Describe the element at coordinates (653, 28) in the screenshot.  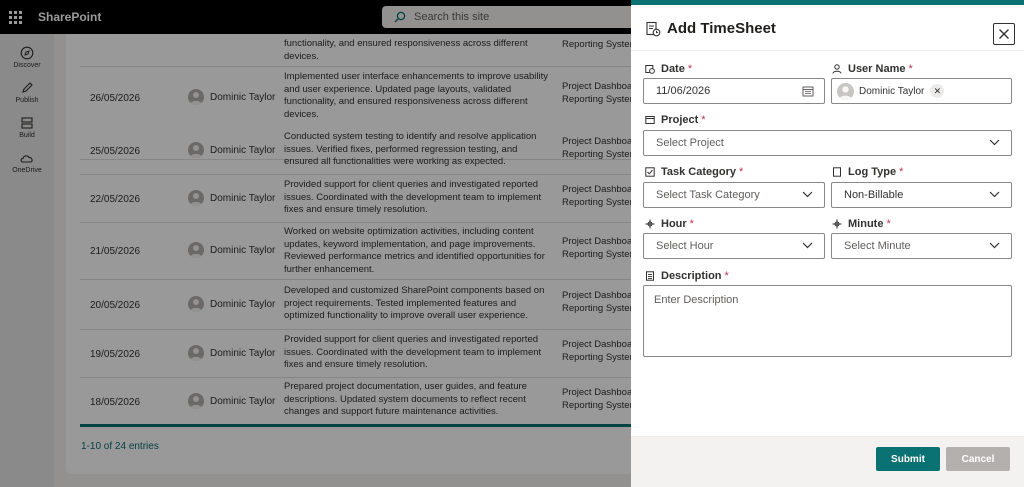
I see `timesheet-icon` at that location.